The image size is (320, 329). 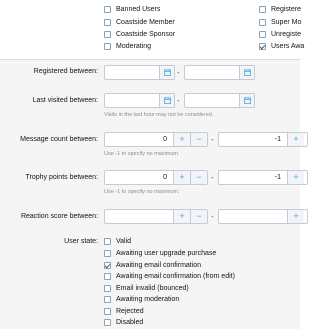 I want to click on trophy-points-hint: Use -1 to specify no maximum., so click(x=142, y=192).